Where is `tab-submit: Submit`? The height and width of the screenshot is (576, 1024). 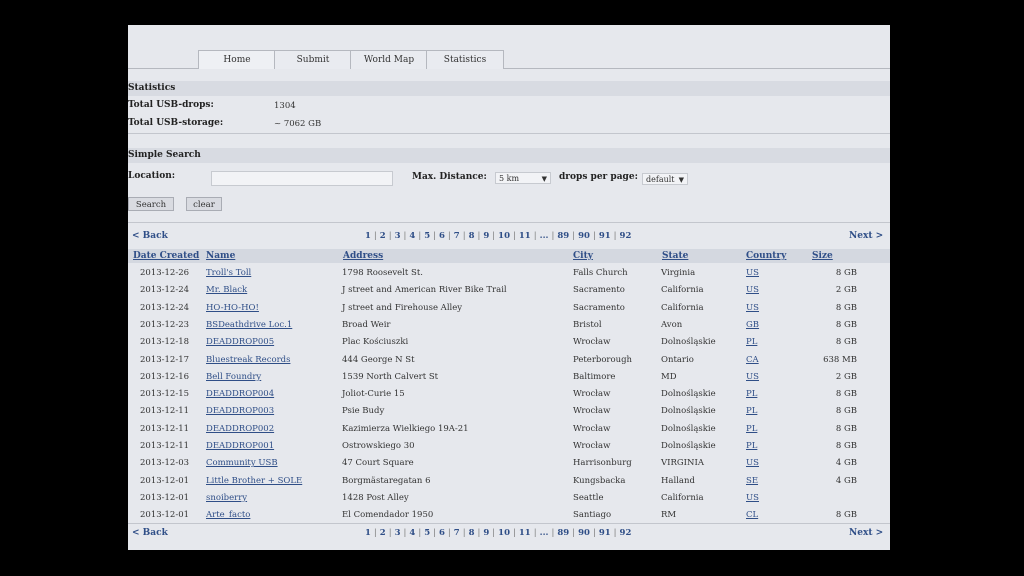 tab-submit: Submit is located at coordinates (313, 59).